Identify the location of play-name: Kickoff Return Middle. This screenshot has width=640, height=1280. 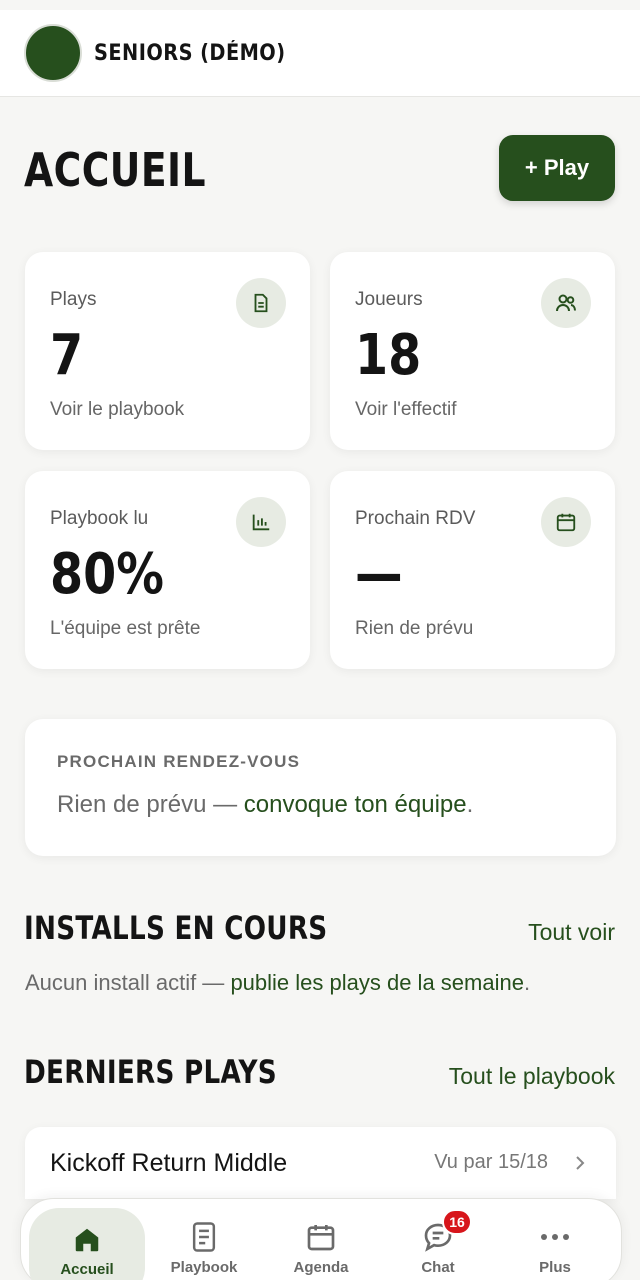
(169, 1163).